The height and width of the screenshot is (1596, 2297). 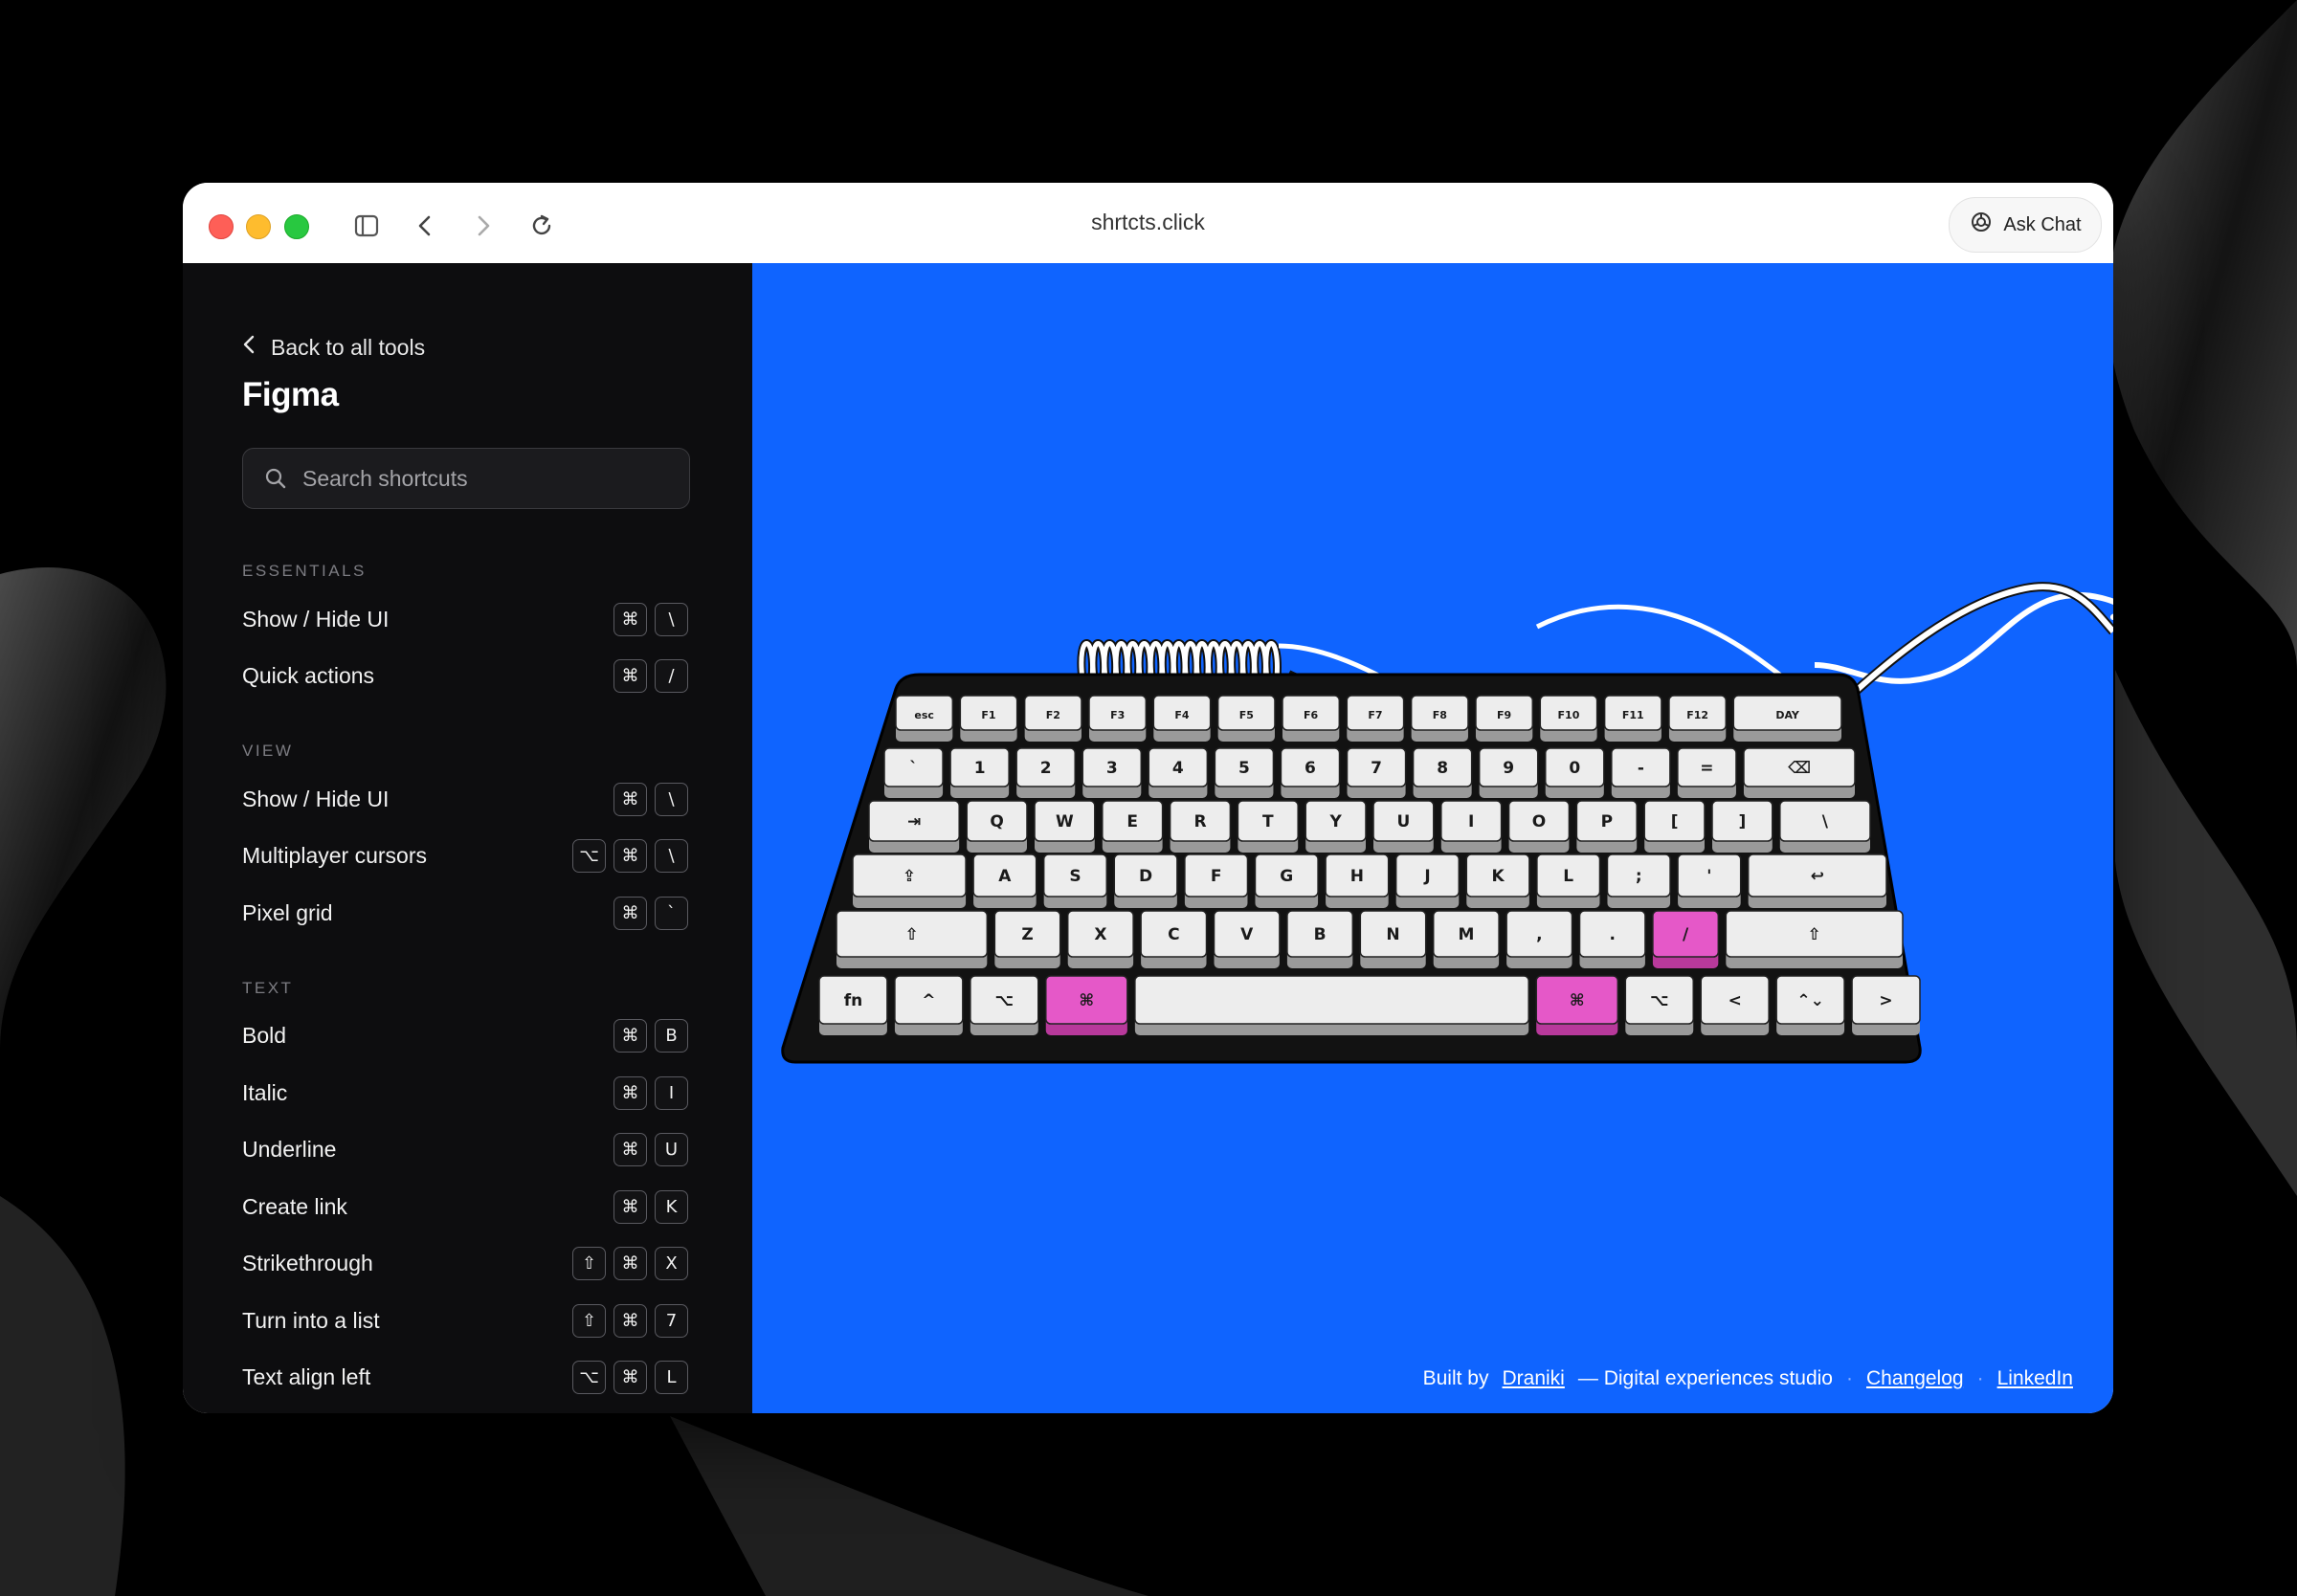 What do you see at coordinates (1182, 715) in the screenshot?
I see `keycap-label: F4` at bounding box center [1182, 715].